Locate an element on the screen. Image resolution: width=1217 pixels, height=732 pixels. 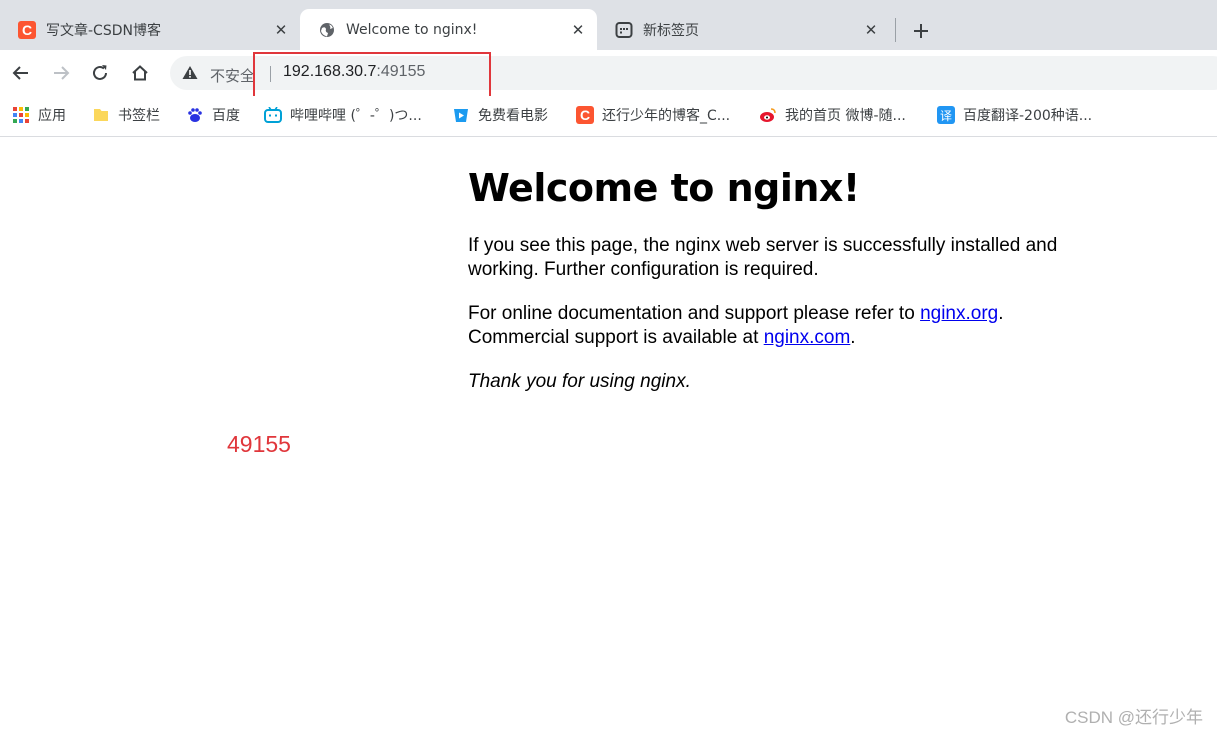
bookmark-baidu: 百度 is located at coordinates (213, 115).